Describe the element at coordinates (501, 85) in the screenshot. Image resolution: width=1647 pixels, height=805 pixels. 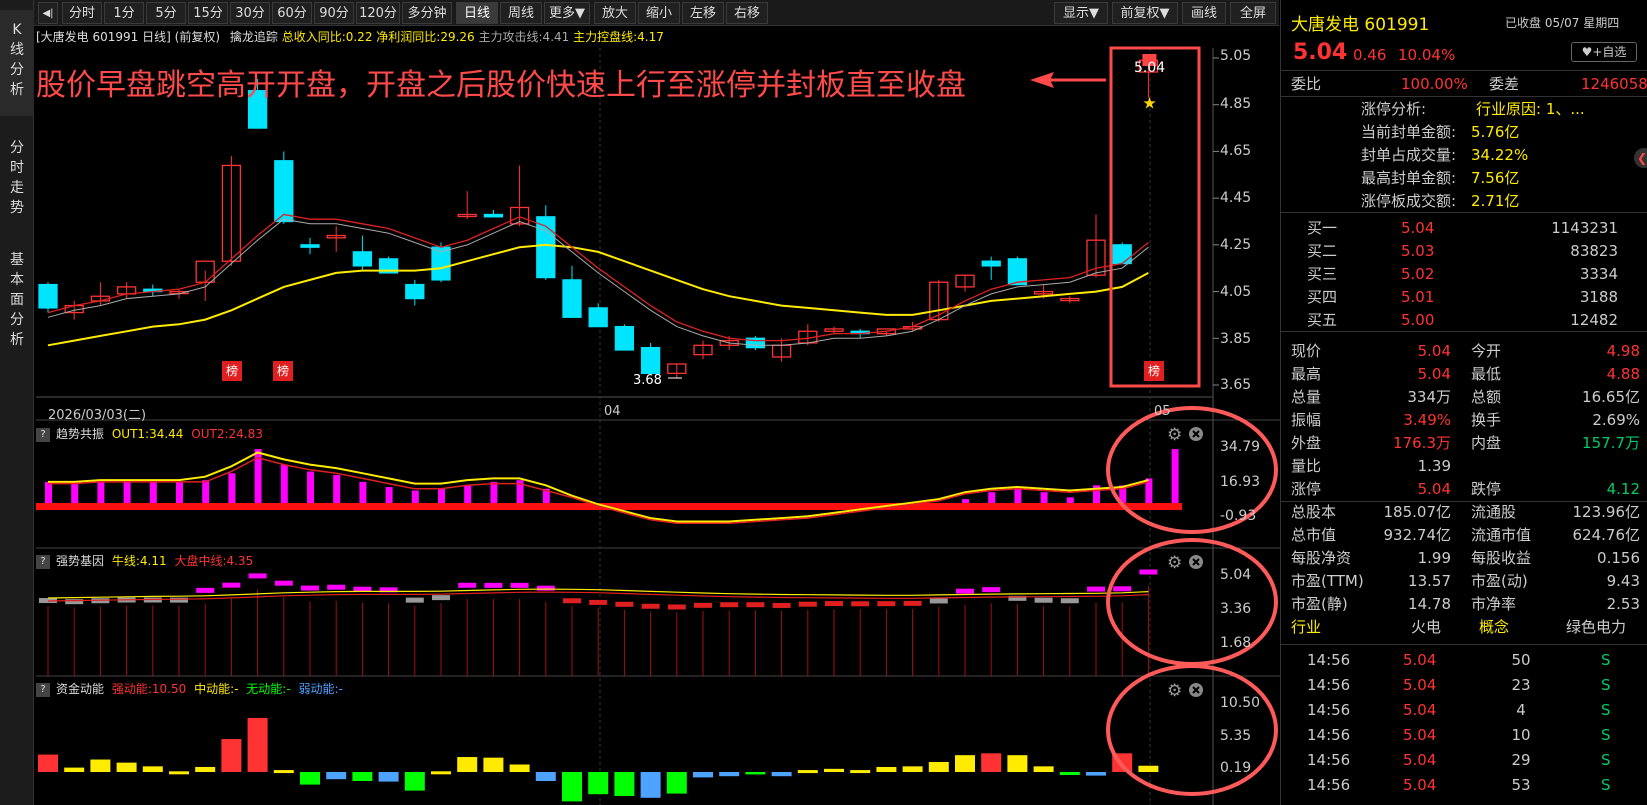
I see `annotation-text: 股价早盘跳空高开开盘，开盘之后股价快速上行至涨停并封板直至收盘` at that location.